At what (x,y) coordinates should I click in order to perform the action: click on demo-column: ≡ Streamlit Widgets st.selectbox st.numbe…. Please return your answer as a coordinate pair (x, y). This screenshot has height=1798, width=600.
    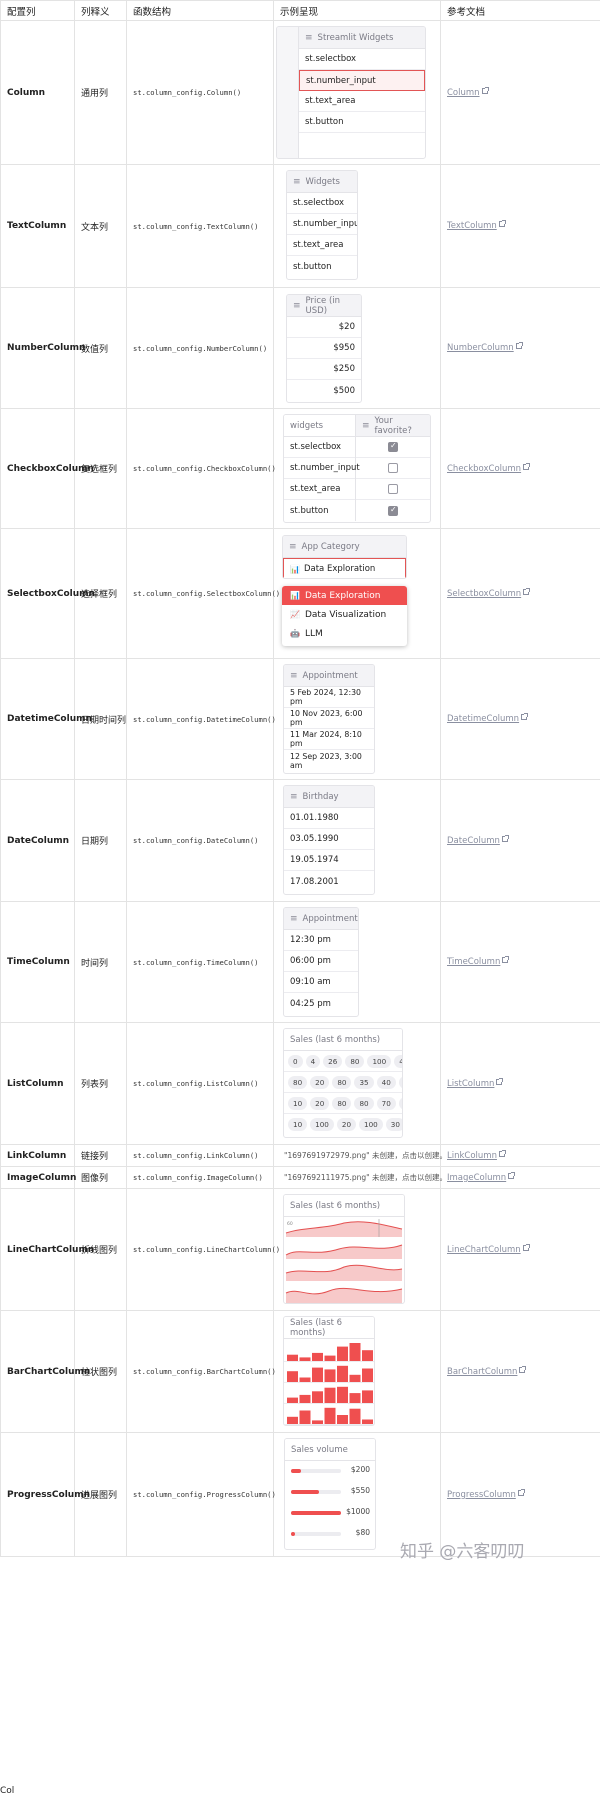
    Looking at the image, I should click on (357, 92).